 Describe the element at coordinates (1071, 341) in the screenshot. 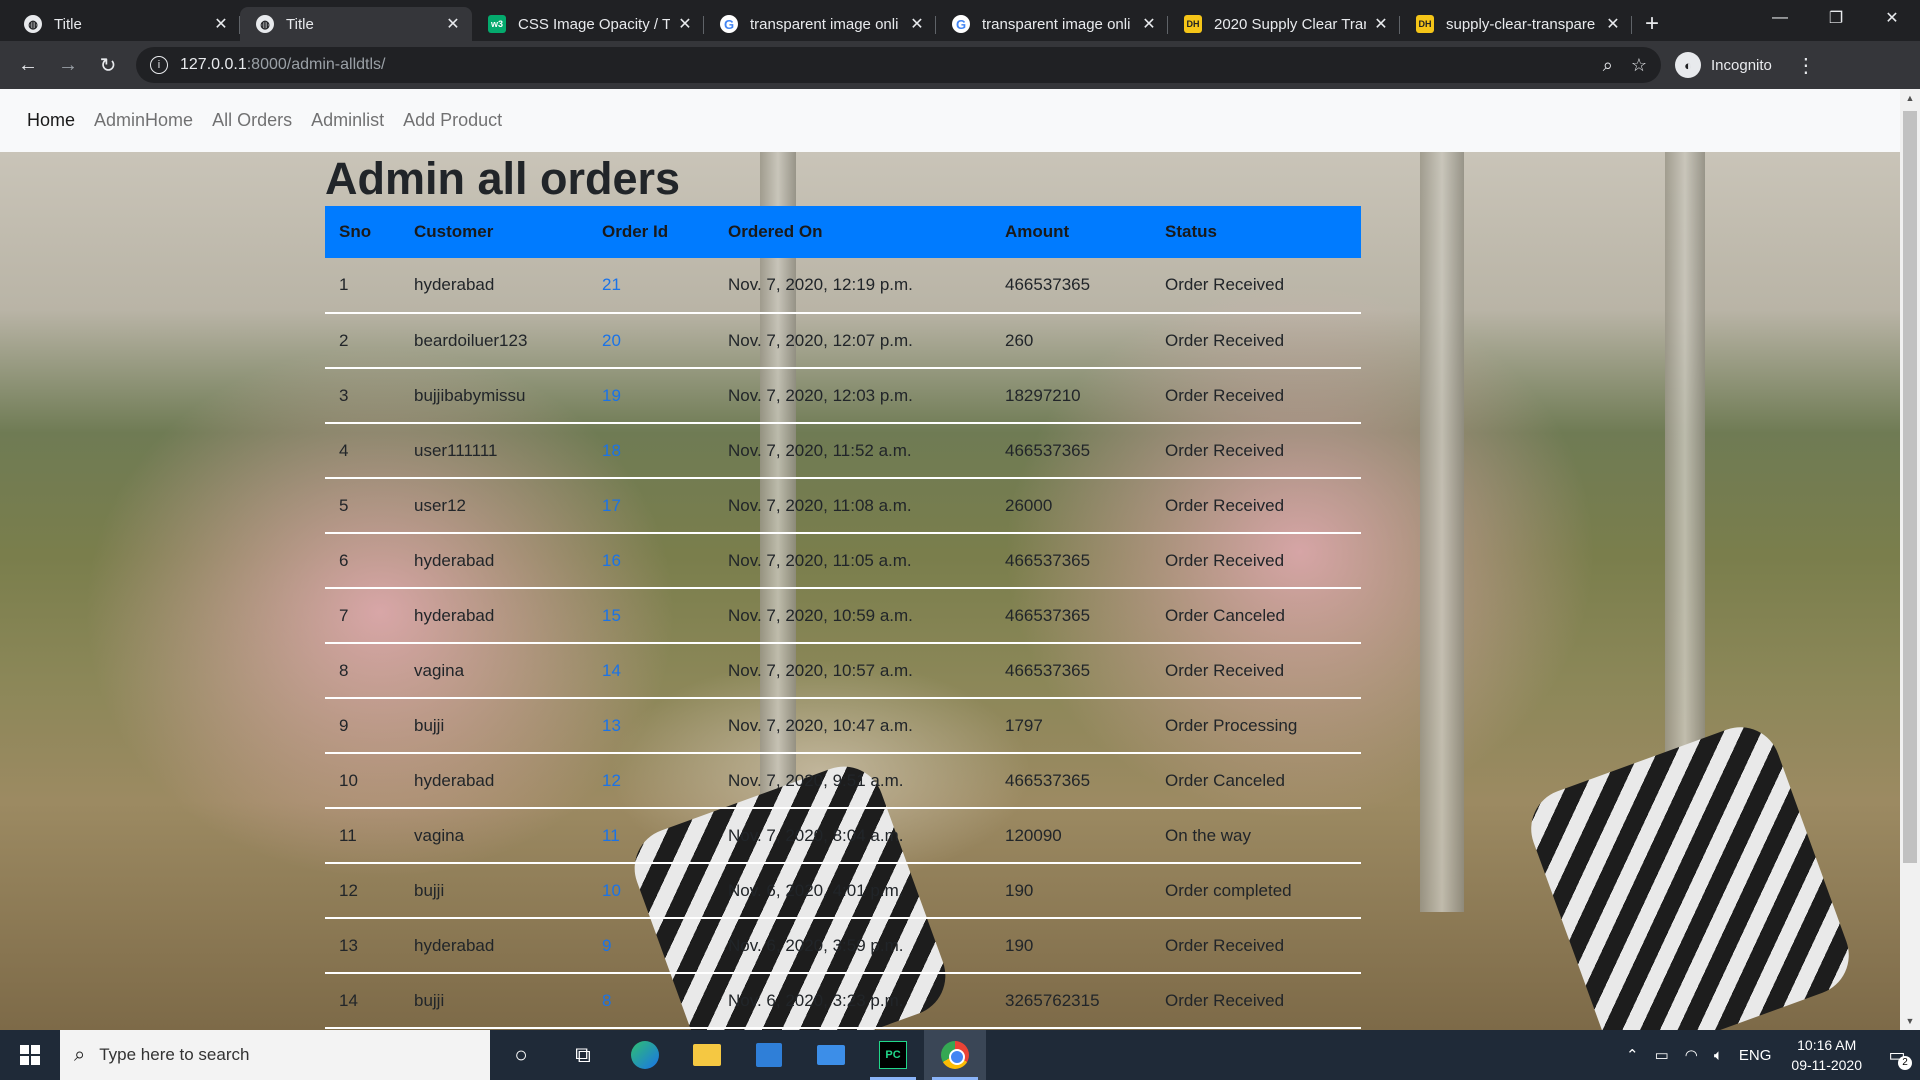

I see `cell-amount: 260` at that location.